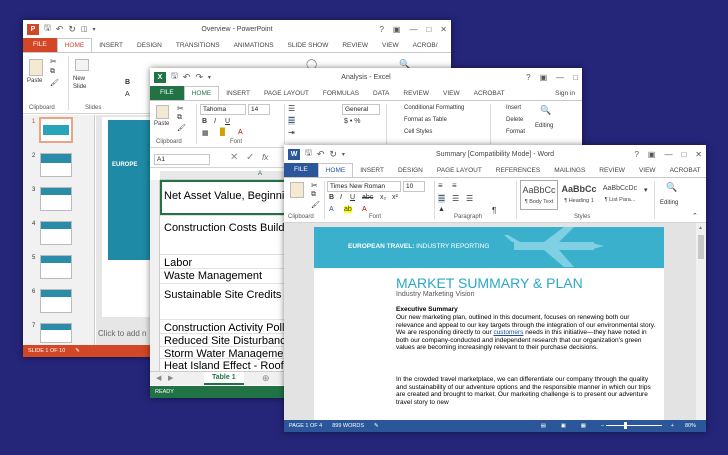  Describe the element at coordinates (57, 334) in the screenshot. I see `slide-thumbnail: 7` at that location.